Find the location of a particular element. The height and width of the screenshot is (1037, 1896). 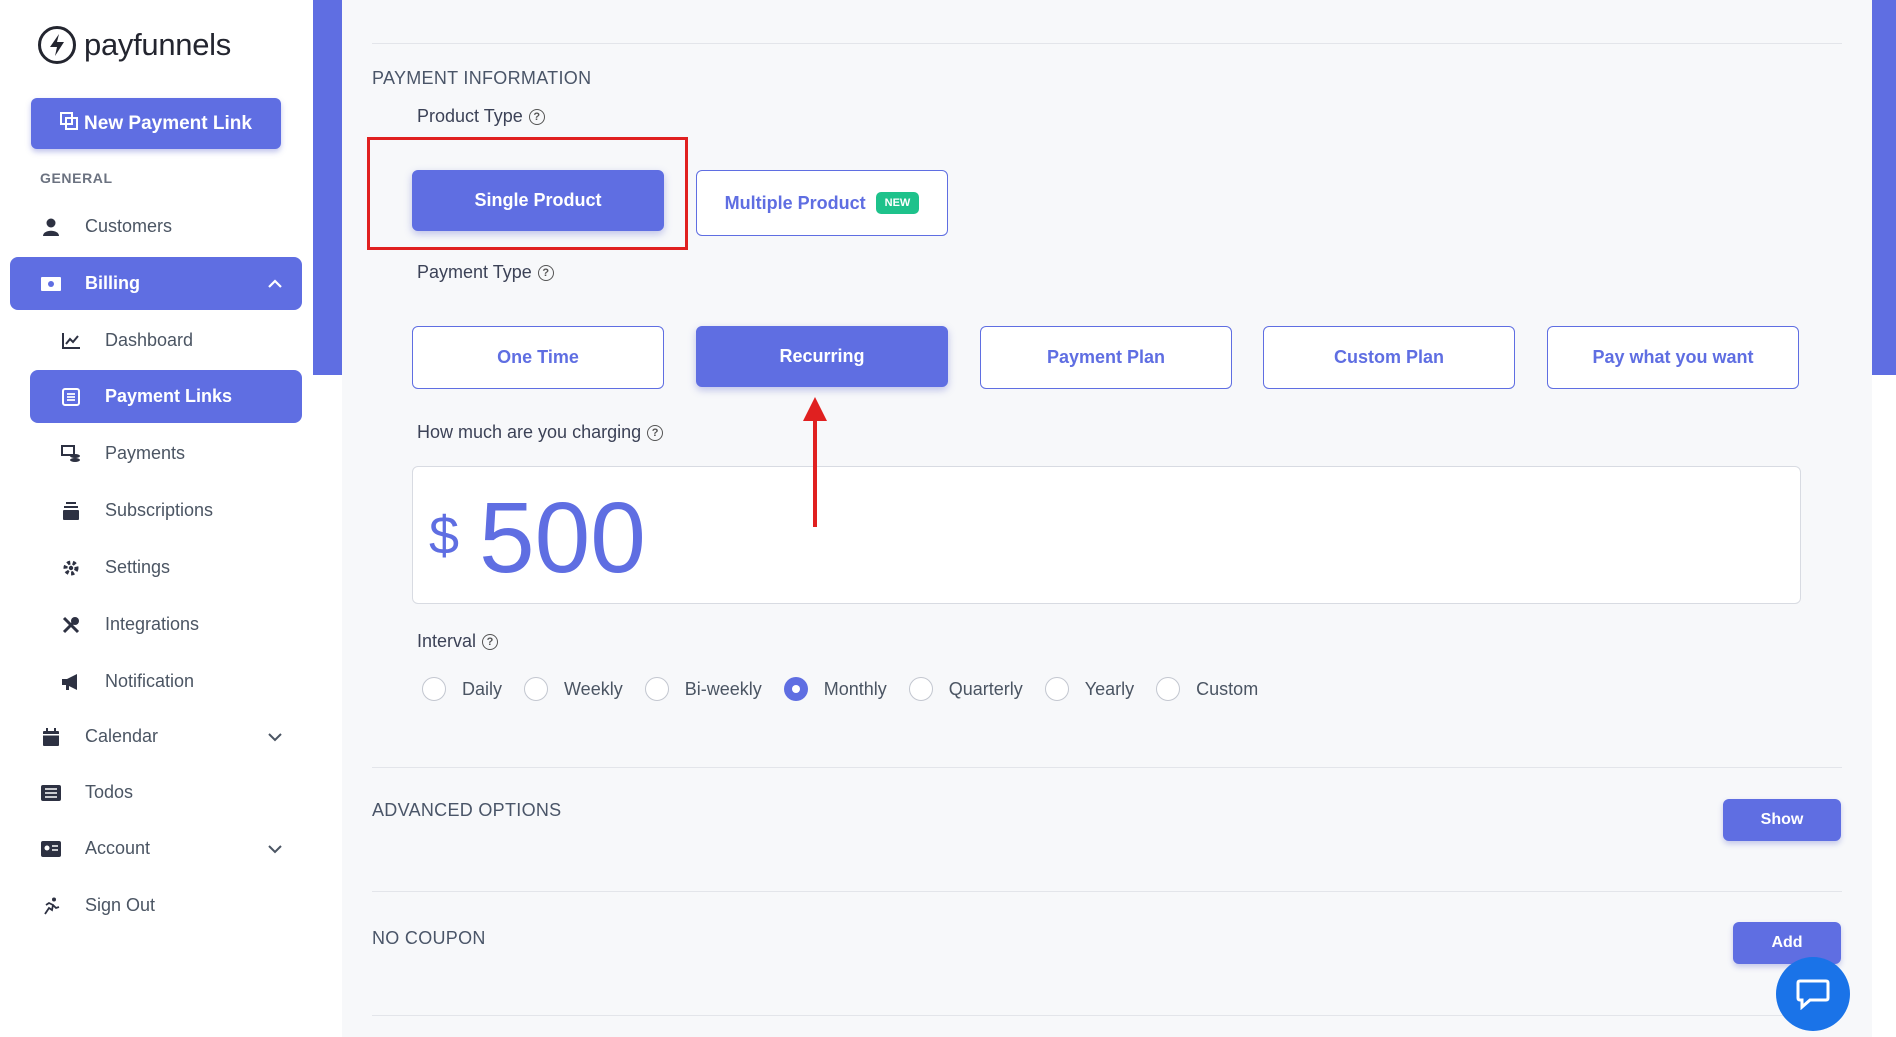

interval-label: Interval ? is located at coordinates (458, 641).